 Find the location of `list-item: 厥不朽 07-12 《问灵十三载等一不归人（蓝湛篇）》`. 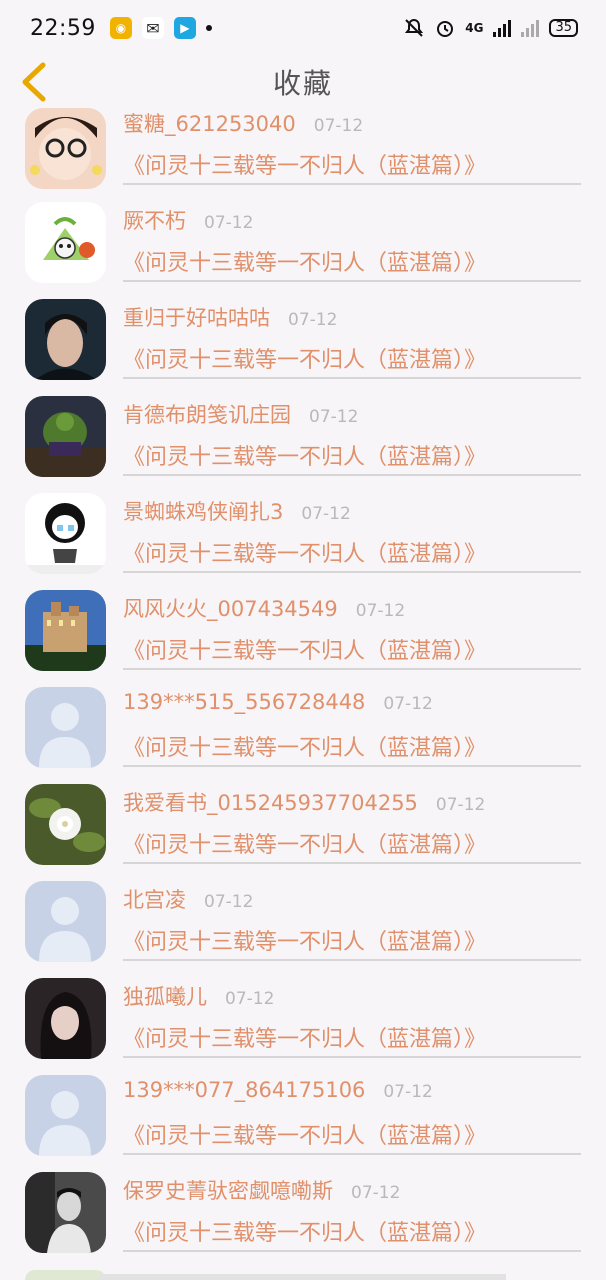

list-item: 厥不朽 07-12 《问灵十三载等一不归人（蓝湛篇）》 is located at coordinates (303, 245).